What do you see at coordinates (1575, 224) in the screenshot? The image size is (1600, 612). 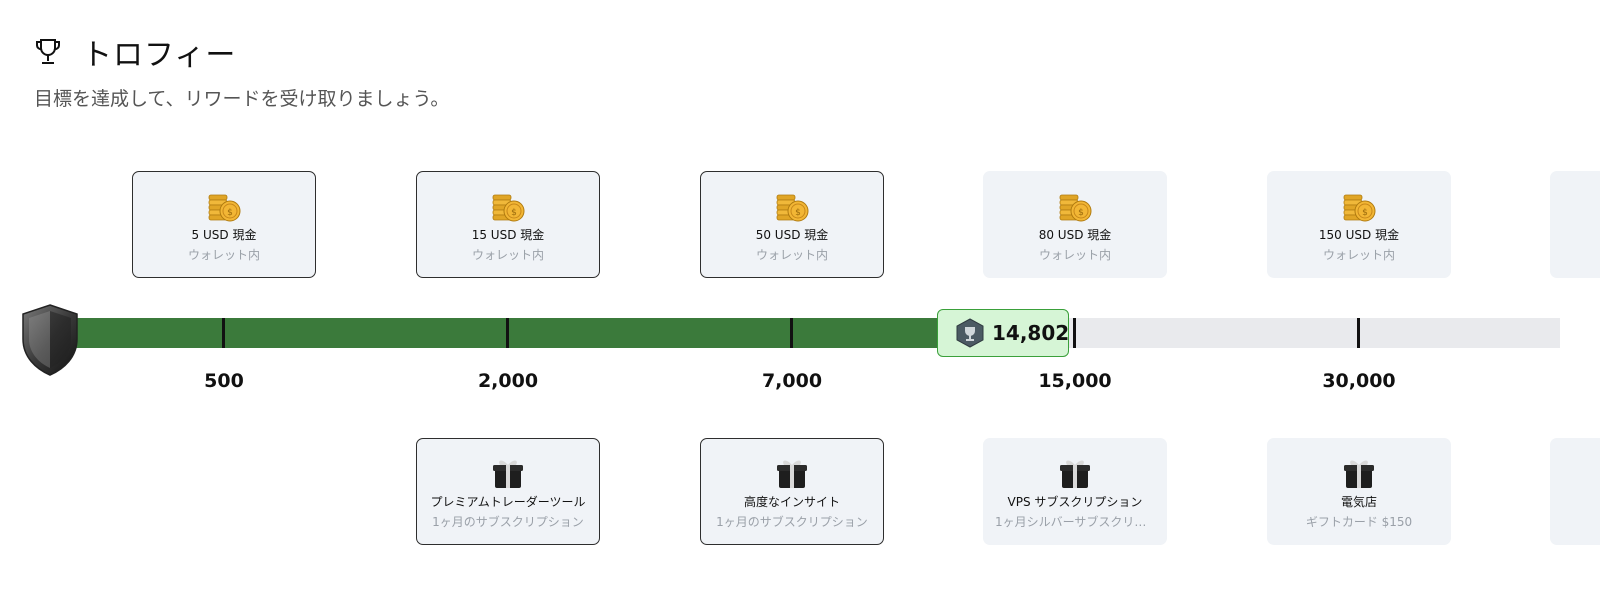 I see `reward-card-top-next` at bounding box center [1575, 224].